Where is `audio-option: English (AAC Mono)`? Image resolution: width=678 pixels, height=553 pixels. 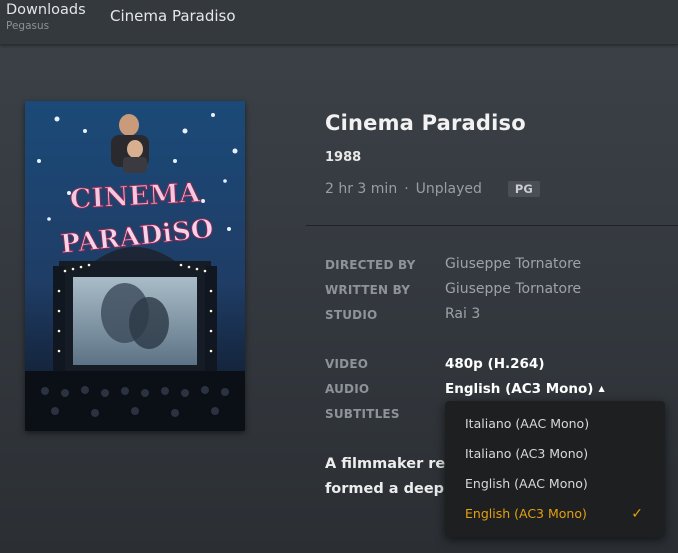
audio-option: English (AAC Mono) is located at coordinates (555, 484).